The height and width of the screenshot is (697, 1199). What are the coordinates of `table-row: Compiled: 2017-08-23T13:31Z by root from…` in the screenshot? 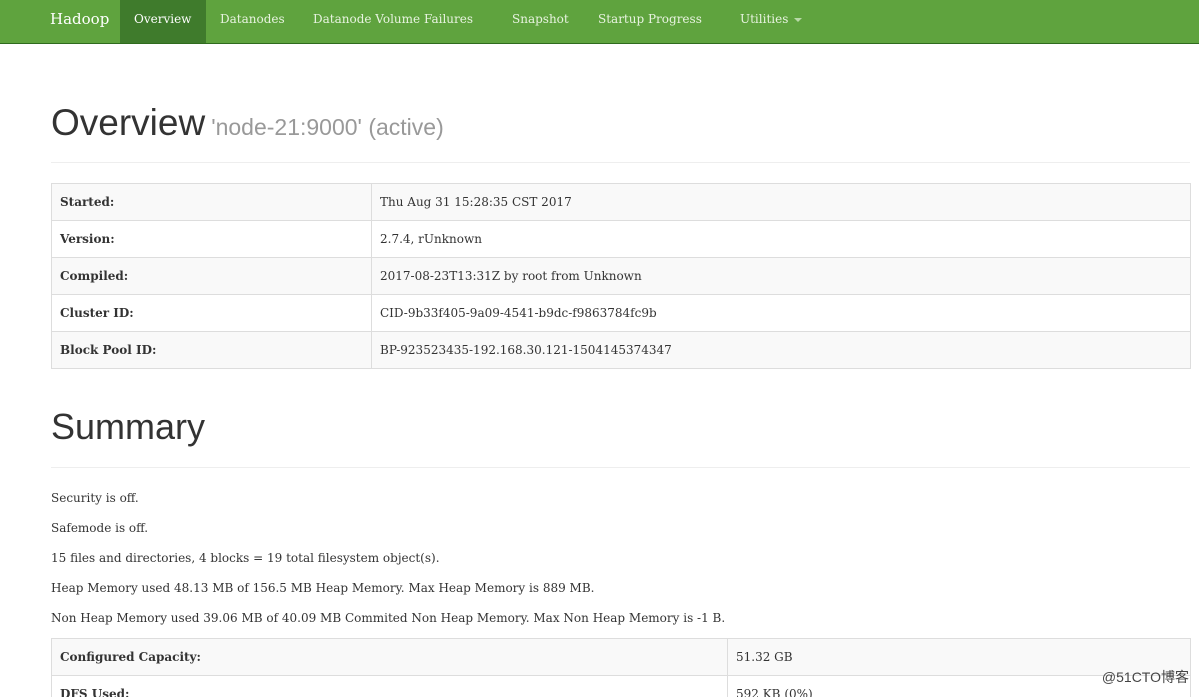 It's located at (621, 276).